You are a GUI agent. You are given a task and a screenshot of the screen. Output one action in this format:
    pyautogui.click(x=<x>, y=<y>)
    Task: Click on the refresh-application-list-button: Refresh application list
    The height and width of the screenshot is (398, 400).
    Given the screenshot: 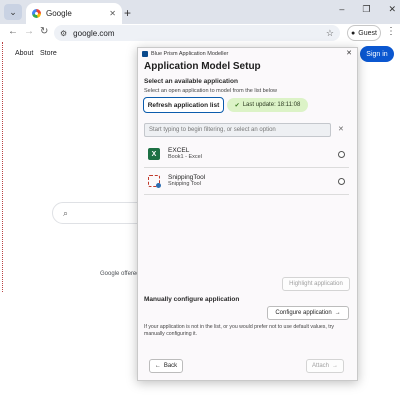 What is the action you would take?
    pyautogui.click(x=183, y=105)
    